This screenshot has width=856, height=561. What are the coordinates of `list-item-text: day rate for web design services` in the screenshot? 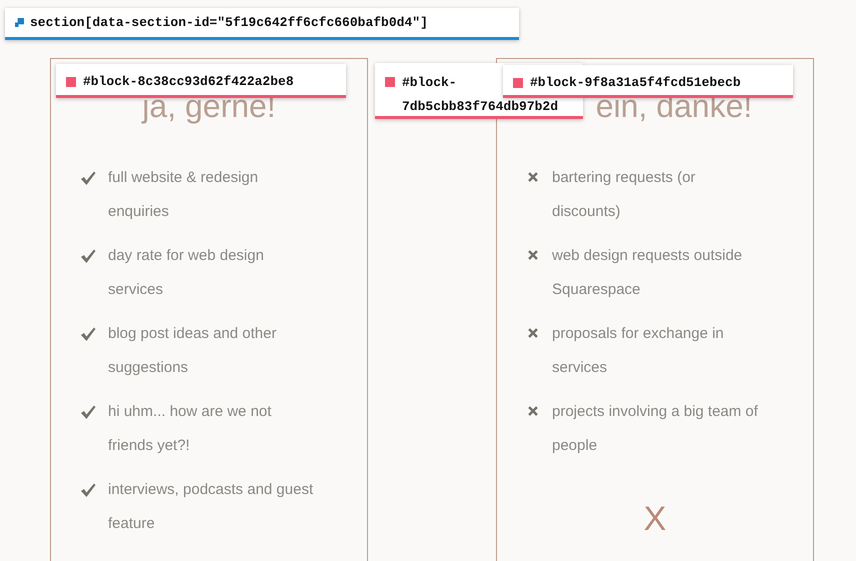 It's located at (186, 273).